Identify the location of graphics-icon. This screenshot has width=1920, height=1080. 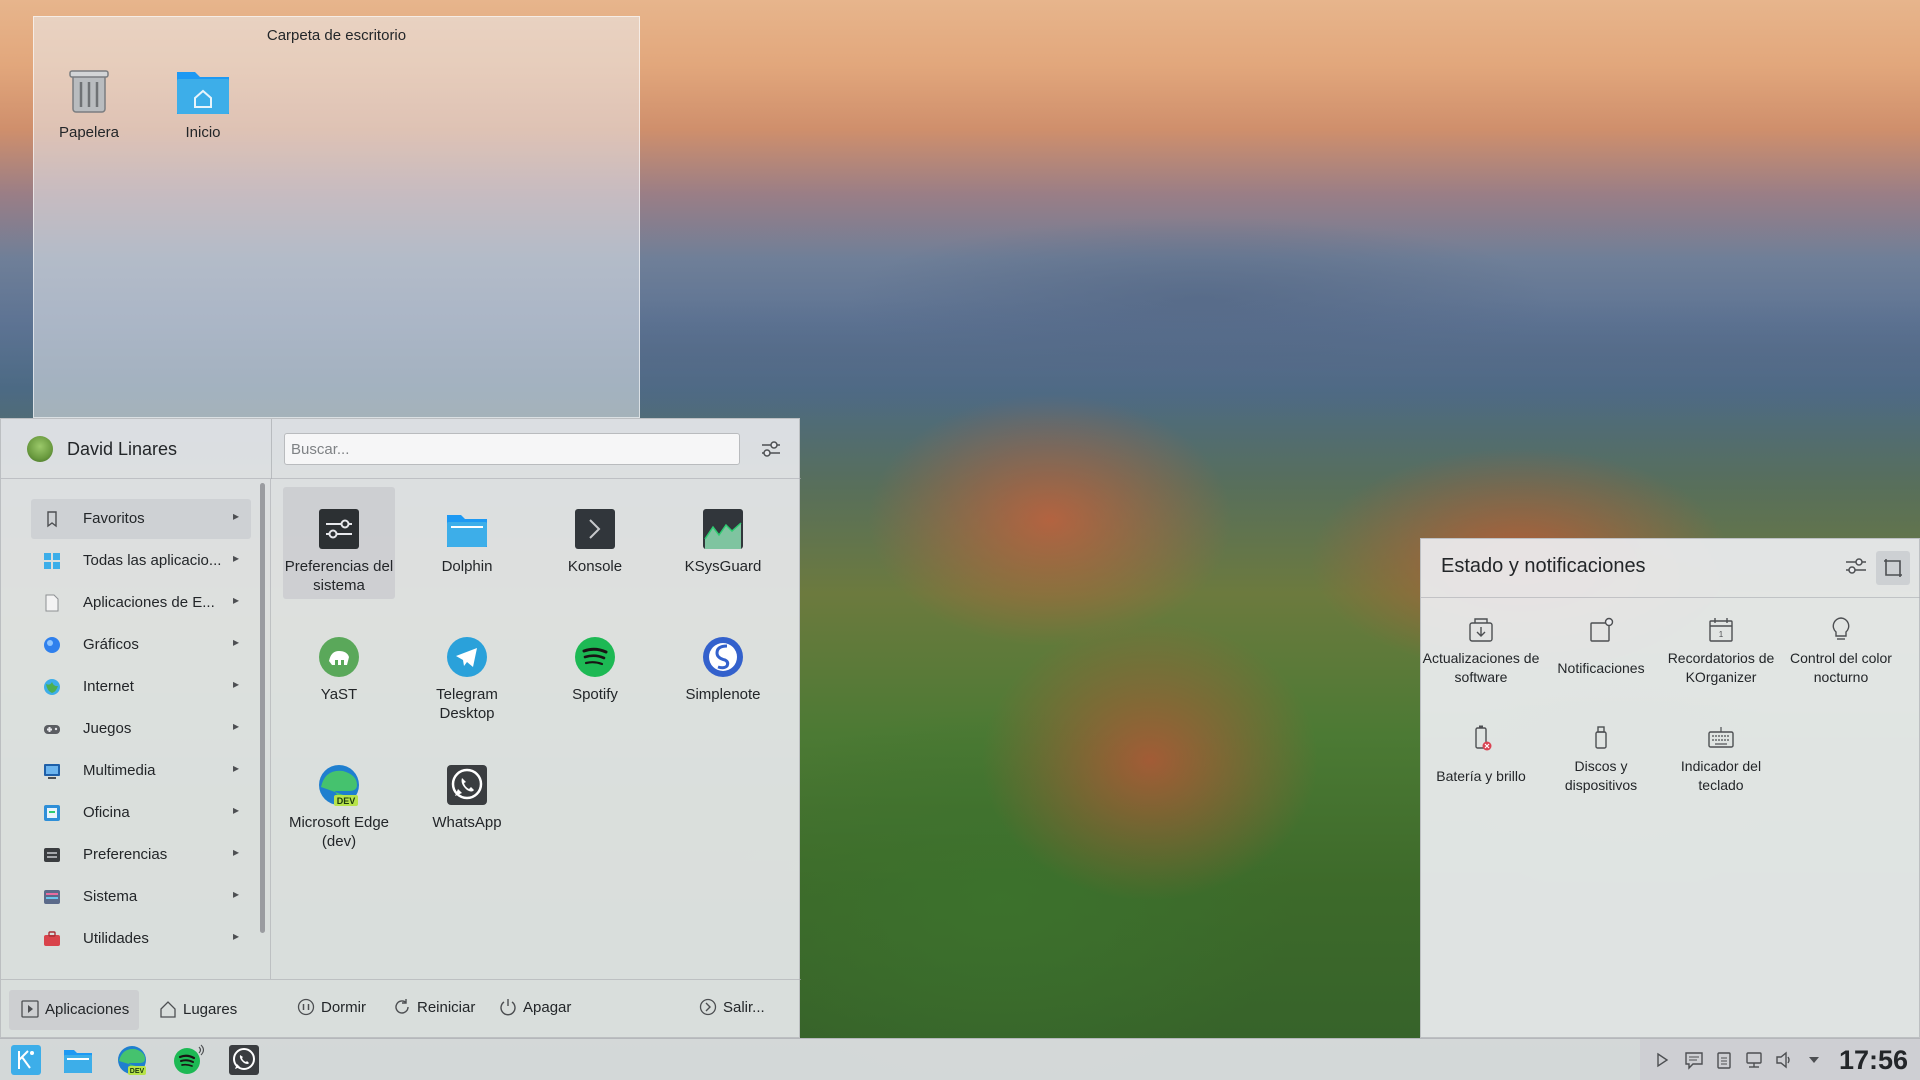
(52, 645).